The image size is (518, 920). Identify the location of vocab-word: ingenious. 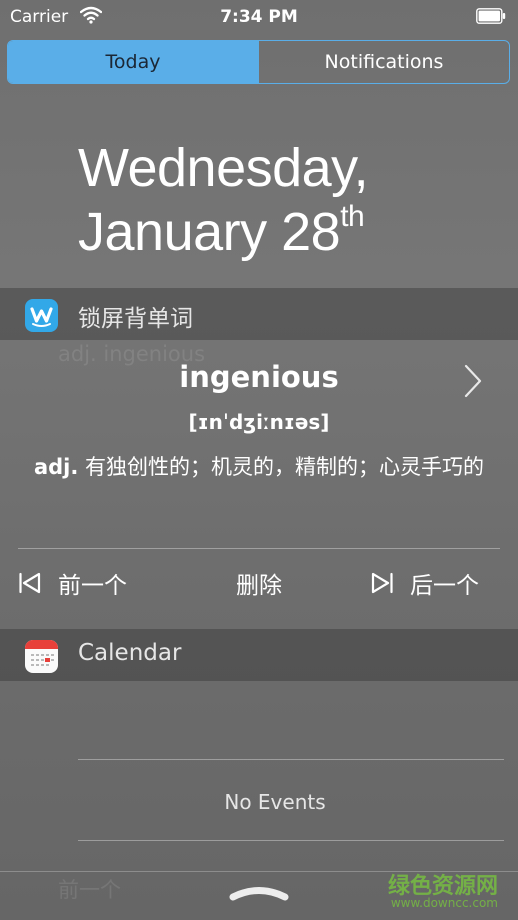
(259, 377).